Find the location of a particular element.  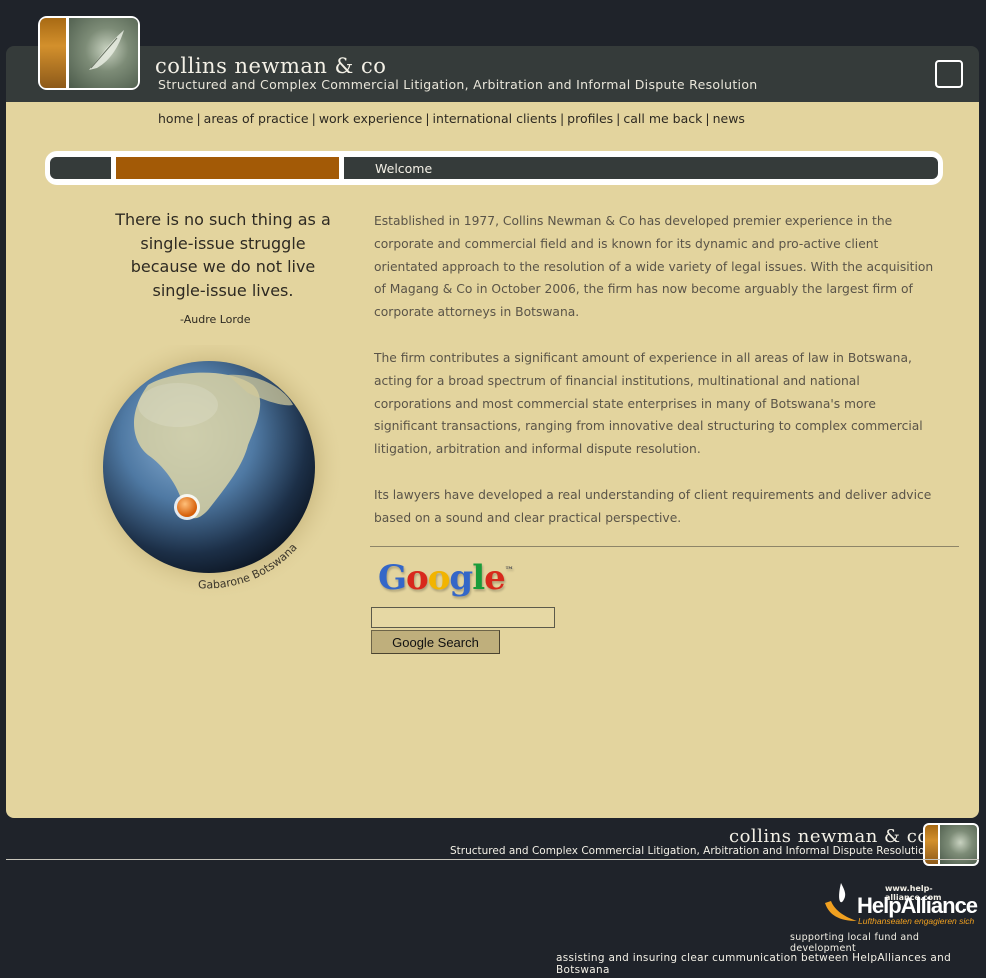

google-logo-letter: G is located at coordinates (392, 578).